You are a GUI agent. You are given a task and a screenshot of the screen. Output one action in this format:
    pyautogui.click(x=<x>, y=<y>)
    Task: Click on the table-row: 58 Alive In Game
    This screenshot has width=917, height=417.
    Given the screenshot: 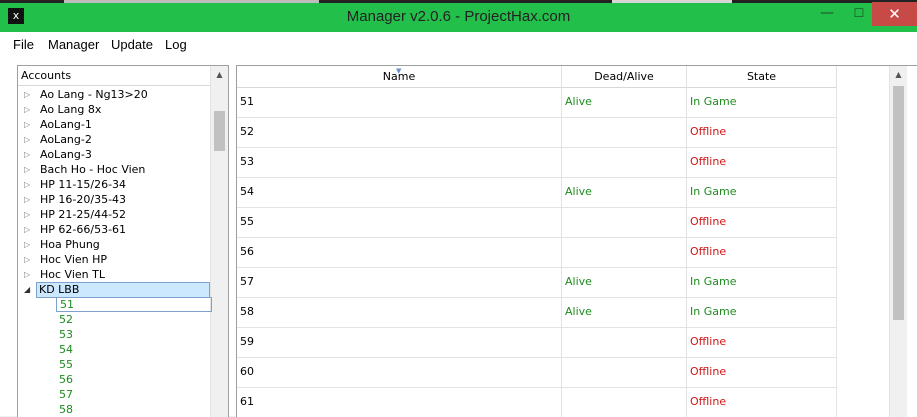 What is the action you would take?
    pyautogui.click(x=537, y=312)
    